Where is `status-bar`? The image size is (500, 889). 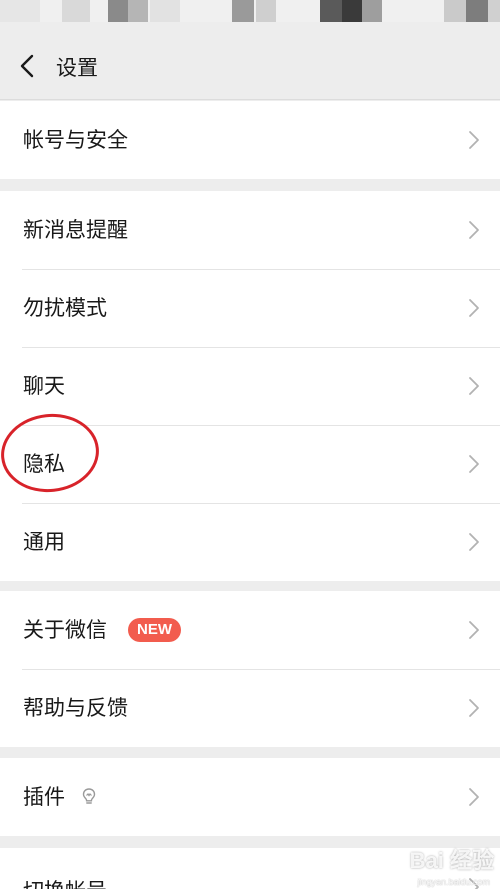
status-bar is located at coordinates (250, 11).